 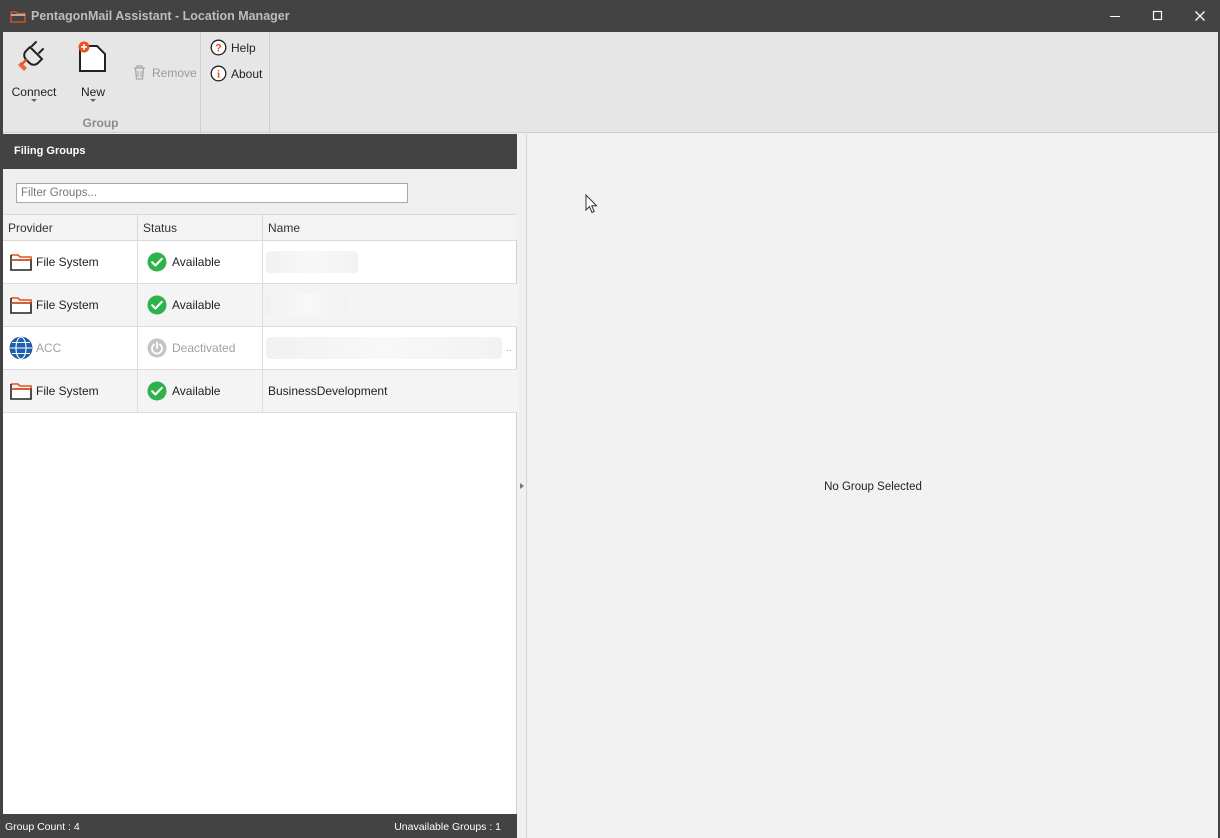 What do you see at coordinates (34, 92) in the screenshot?
I see `connect-label: Connect` at bounding box center [34, 92].